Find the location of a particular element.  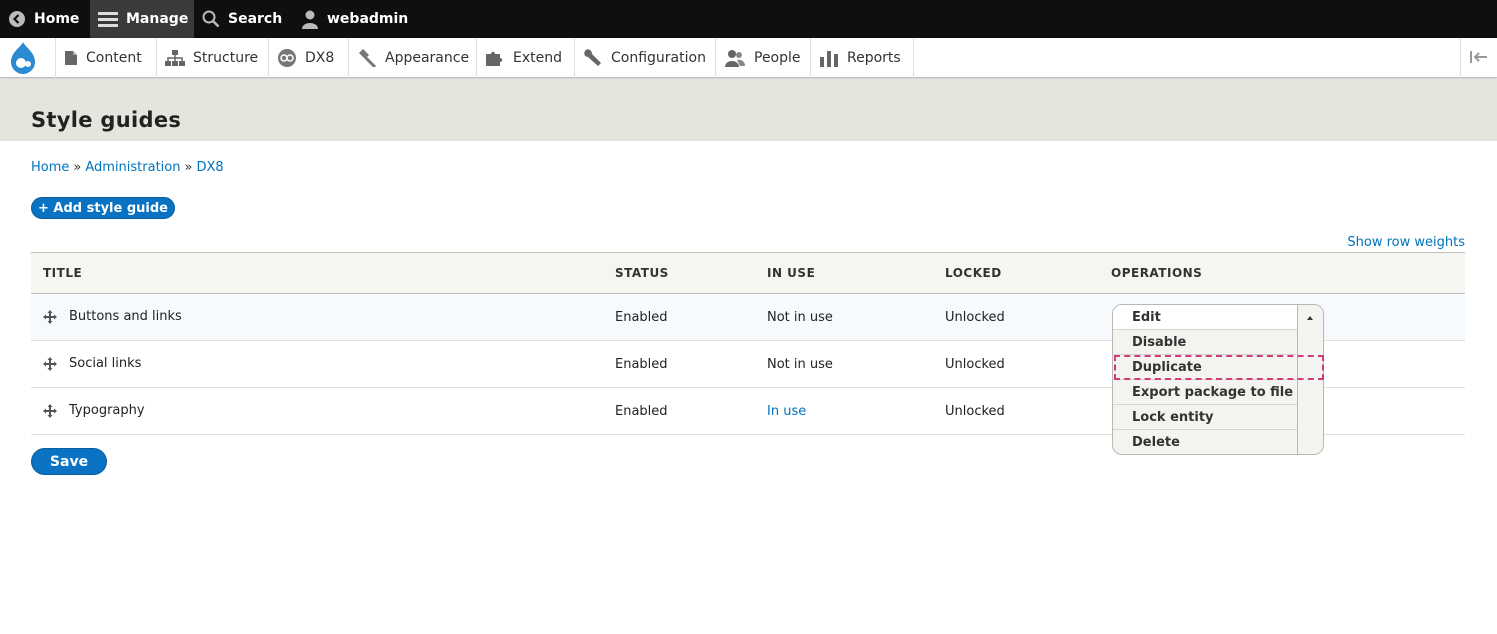

page-header is located at coordinates (748, 110).